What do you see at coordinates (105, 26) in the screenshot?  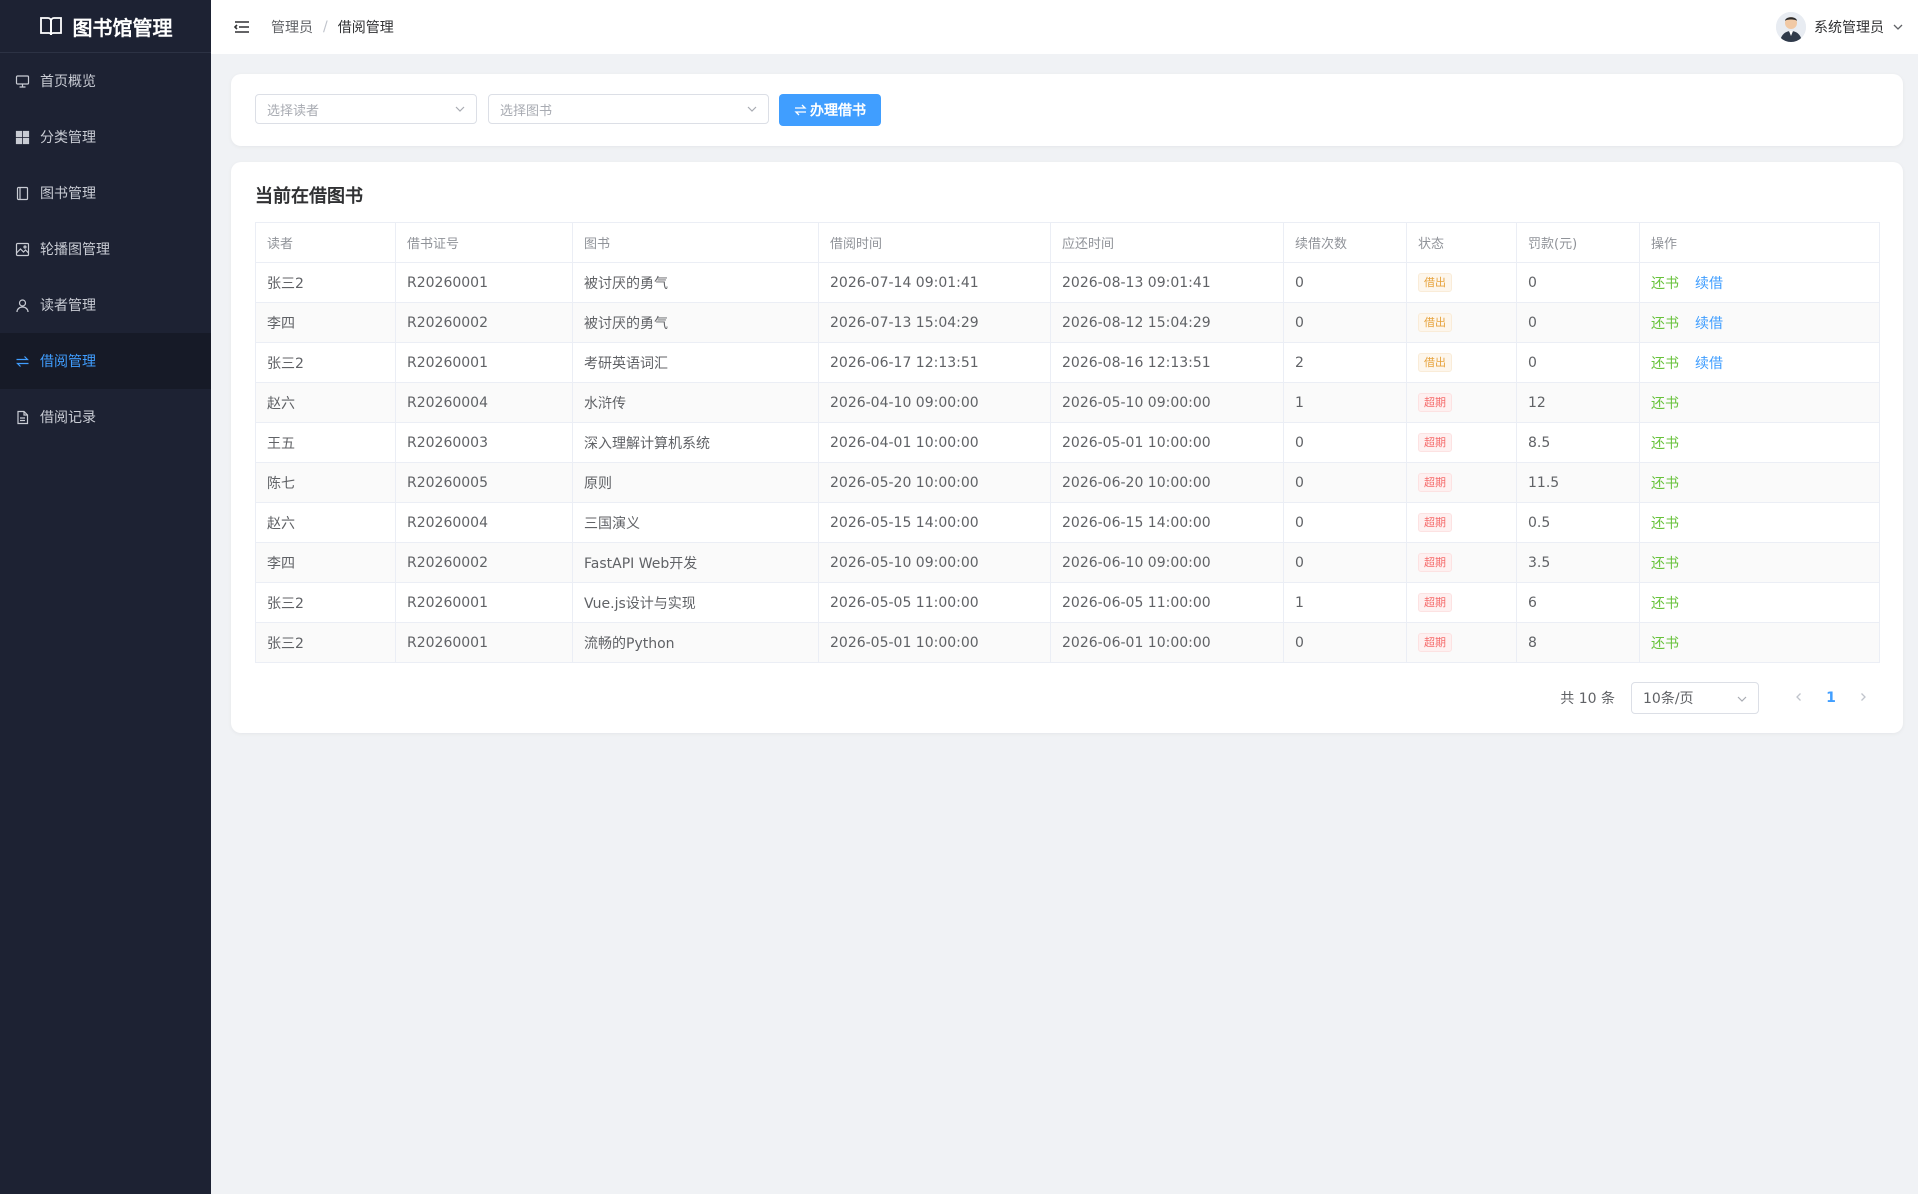 I see `app-logo: 图书馆管理` at bounding box center [105, 26].